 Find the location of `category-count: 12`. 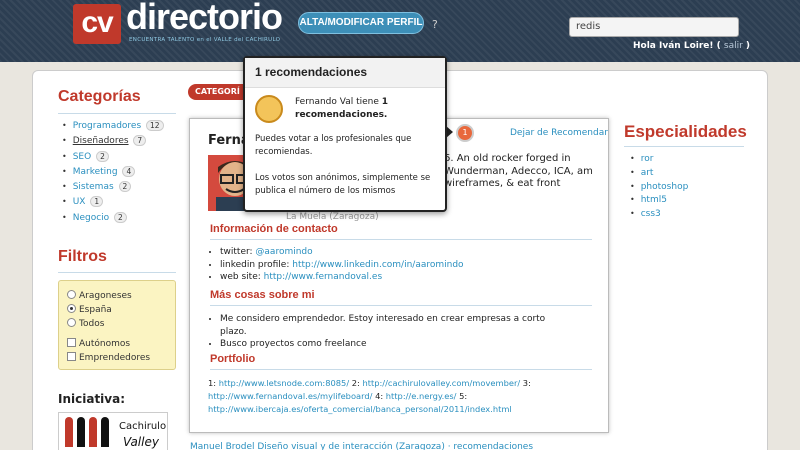

category-count: 12 is located at coordinates (155, 125).